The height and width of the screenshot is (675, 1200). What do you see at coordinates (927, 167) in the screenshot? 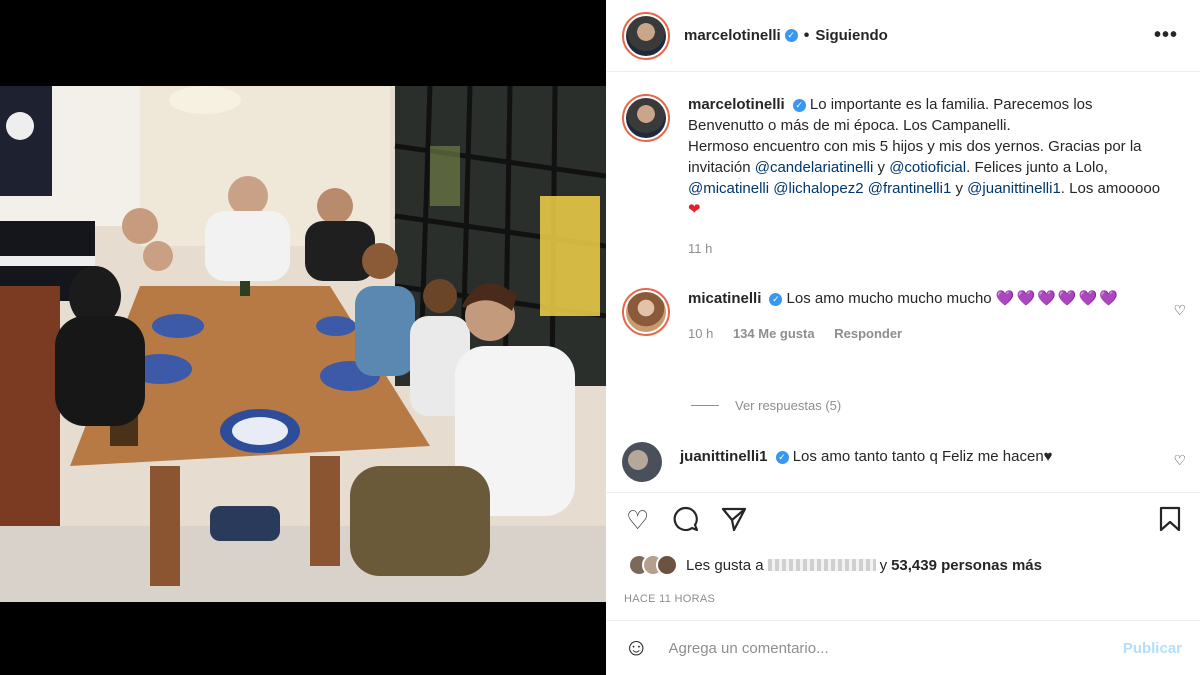
I see `mention-cotioficial: @cotioficial` at bounding box center [927, 167].